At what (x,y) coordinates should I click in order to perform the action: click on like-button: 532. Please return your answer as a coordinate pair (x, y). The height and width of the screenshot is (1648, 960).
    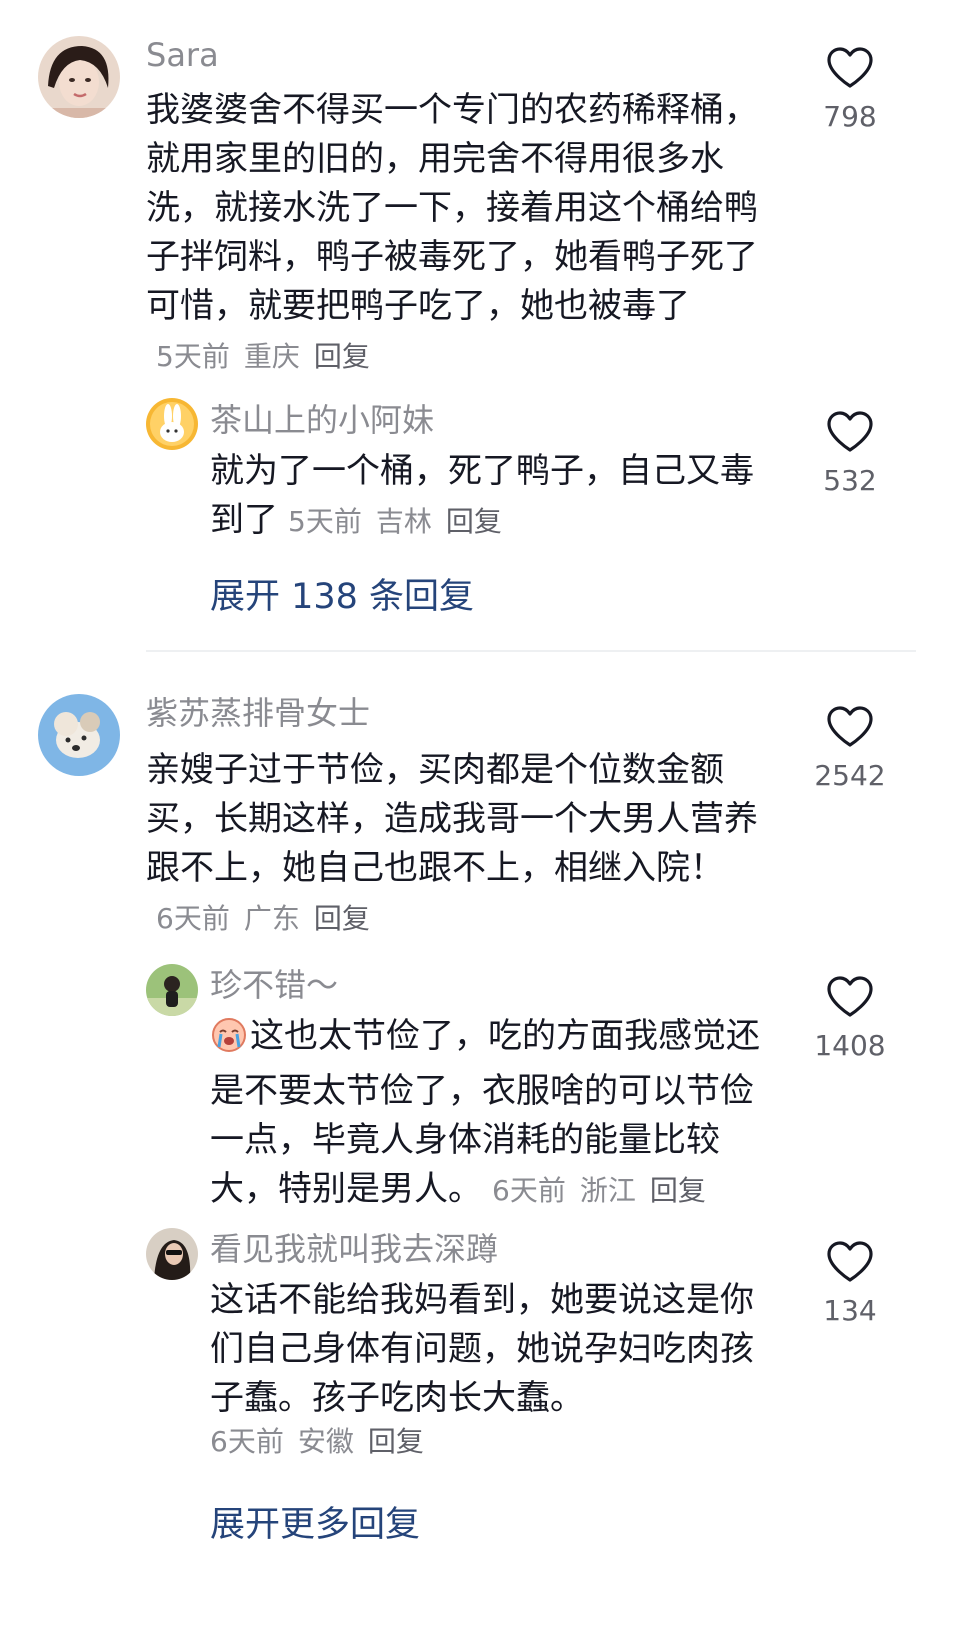
    Looking at the image, I should click on (850, 454).